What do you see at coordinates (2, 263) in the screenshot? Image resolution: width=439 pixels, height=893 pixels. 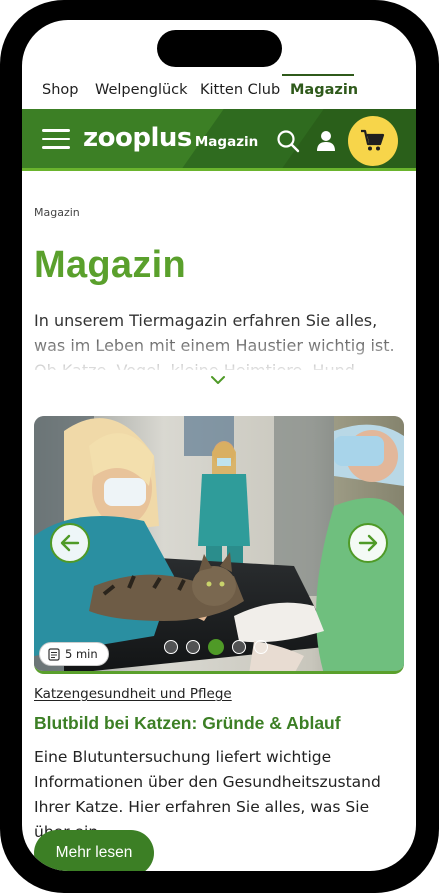 I see `volume-up-button` at bounding box center [2, 263].